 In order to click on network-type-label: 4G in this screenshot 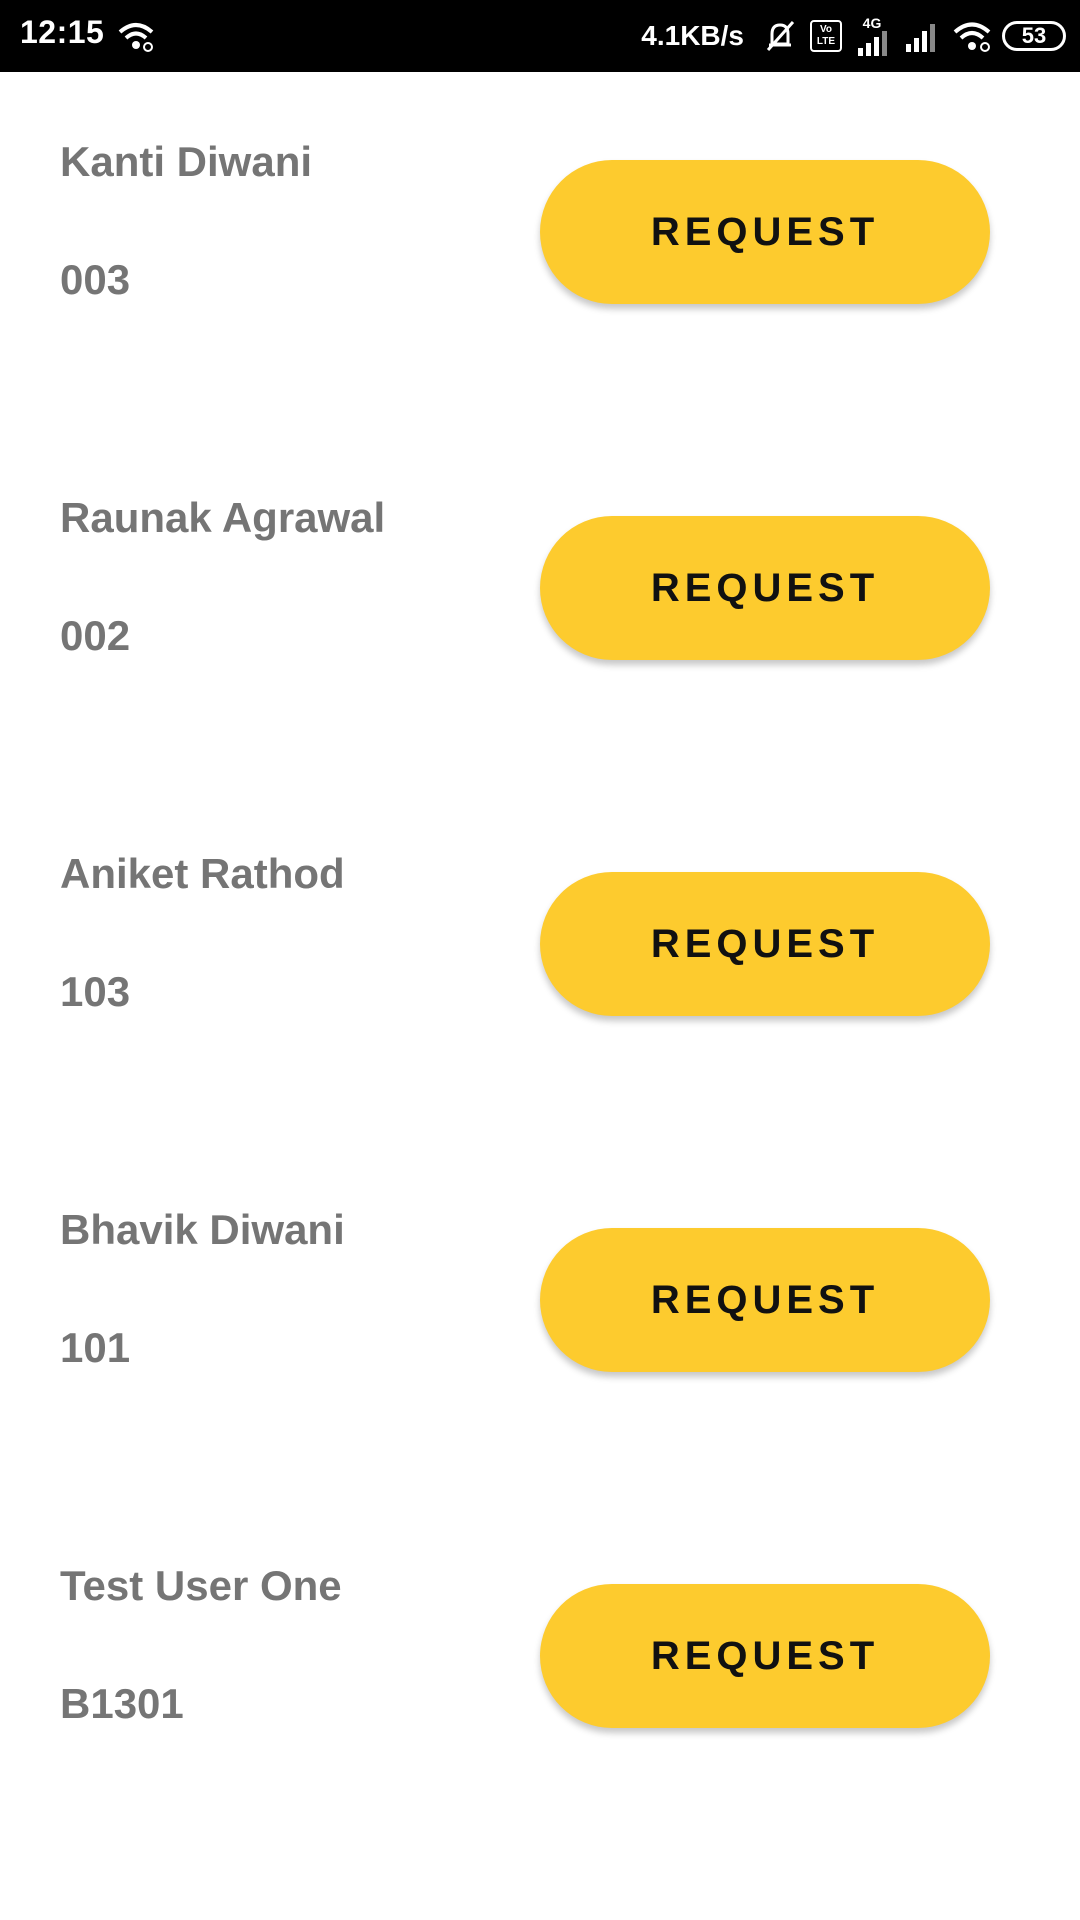, I will do `click(872, 23)`.